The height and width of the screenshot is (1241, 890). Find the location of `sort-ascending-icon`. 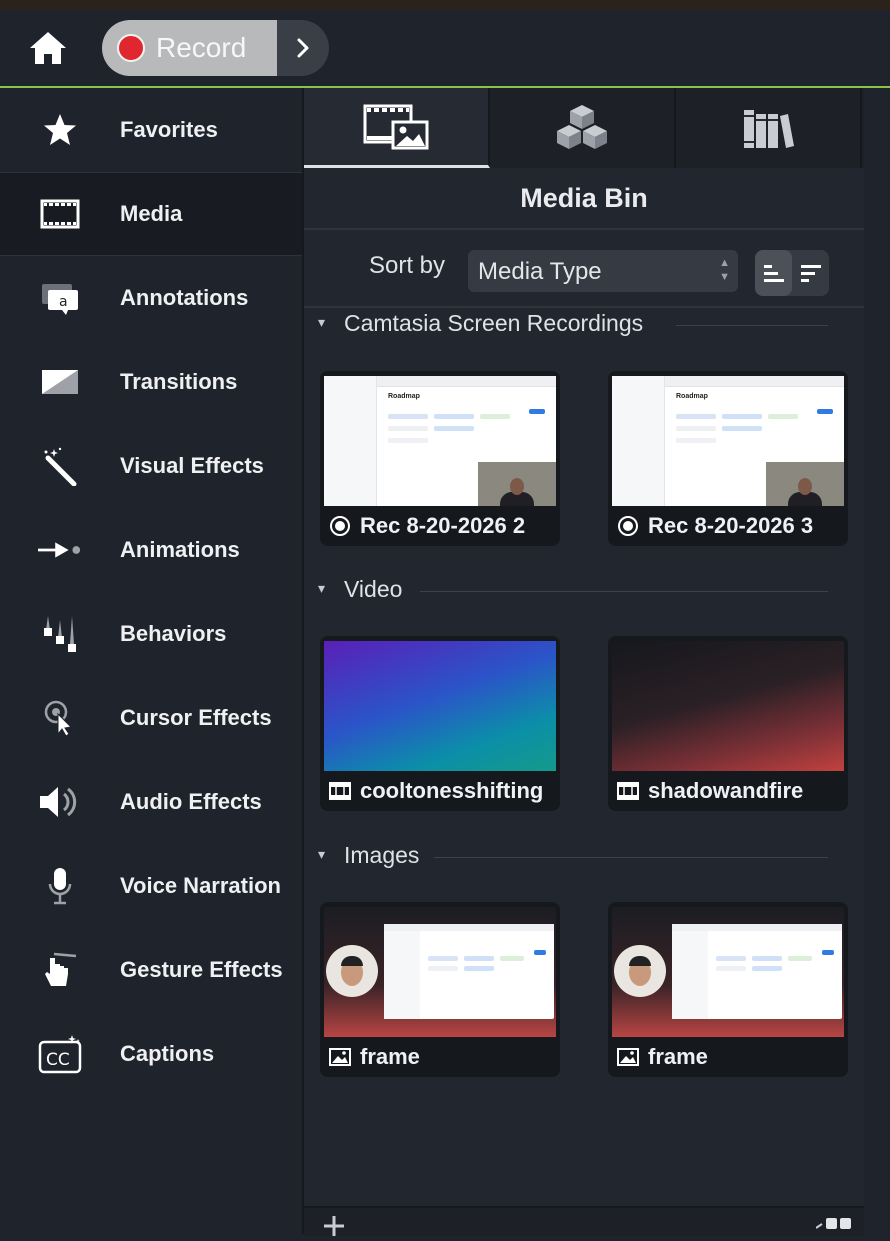

sort-ascending-icon is located at coordinates (773, 273).